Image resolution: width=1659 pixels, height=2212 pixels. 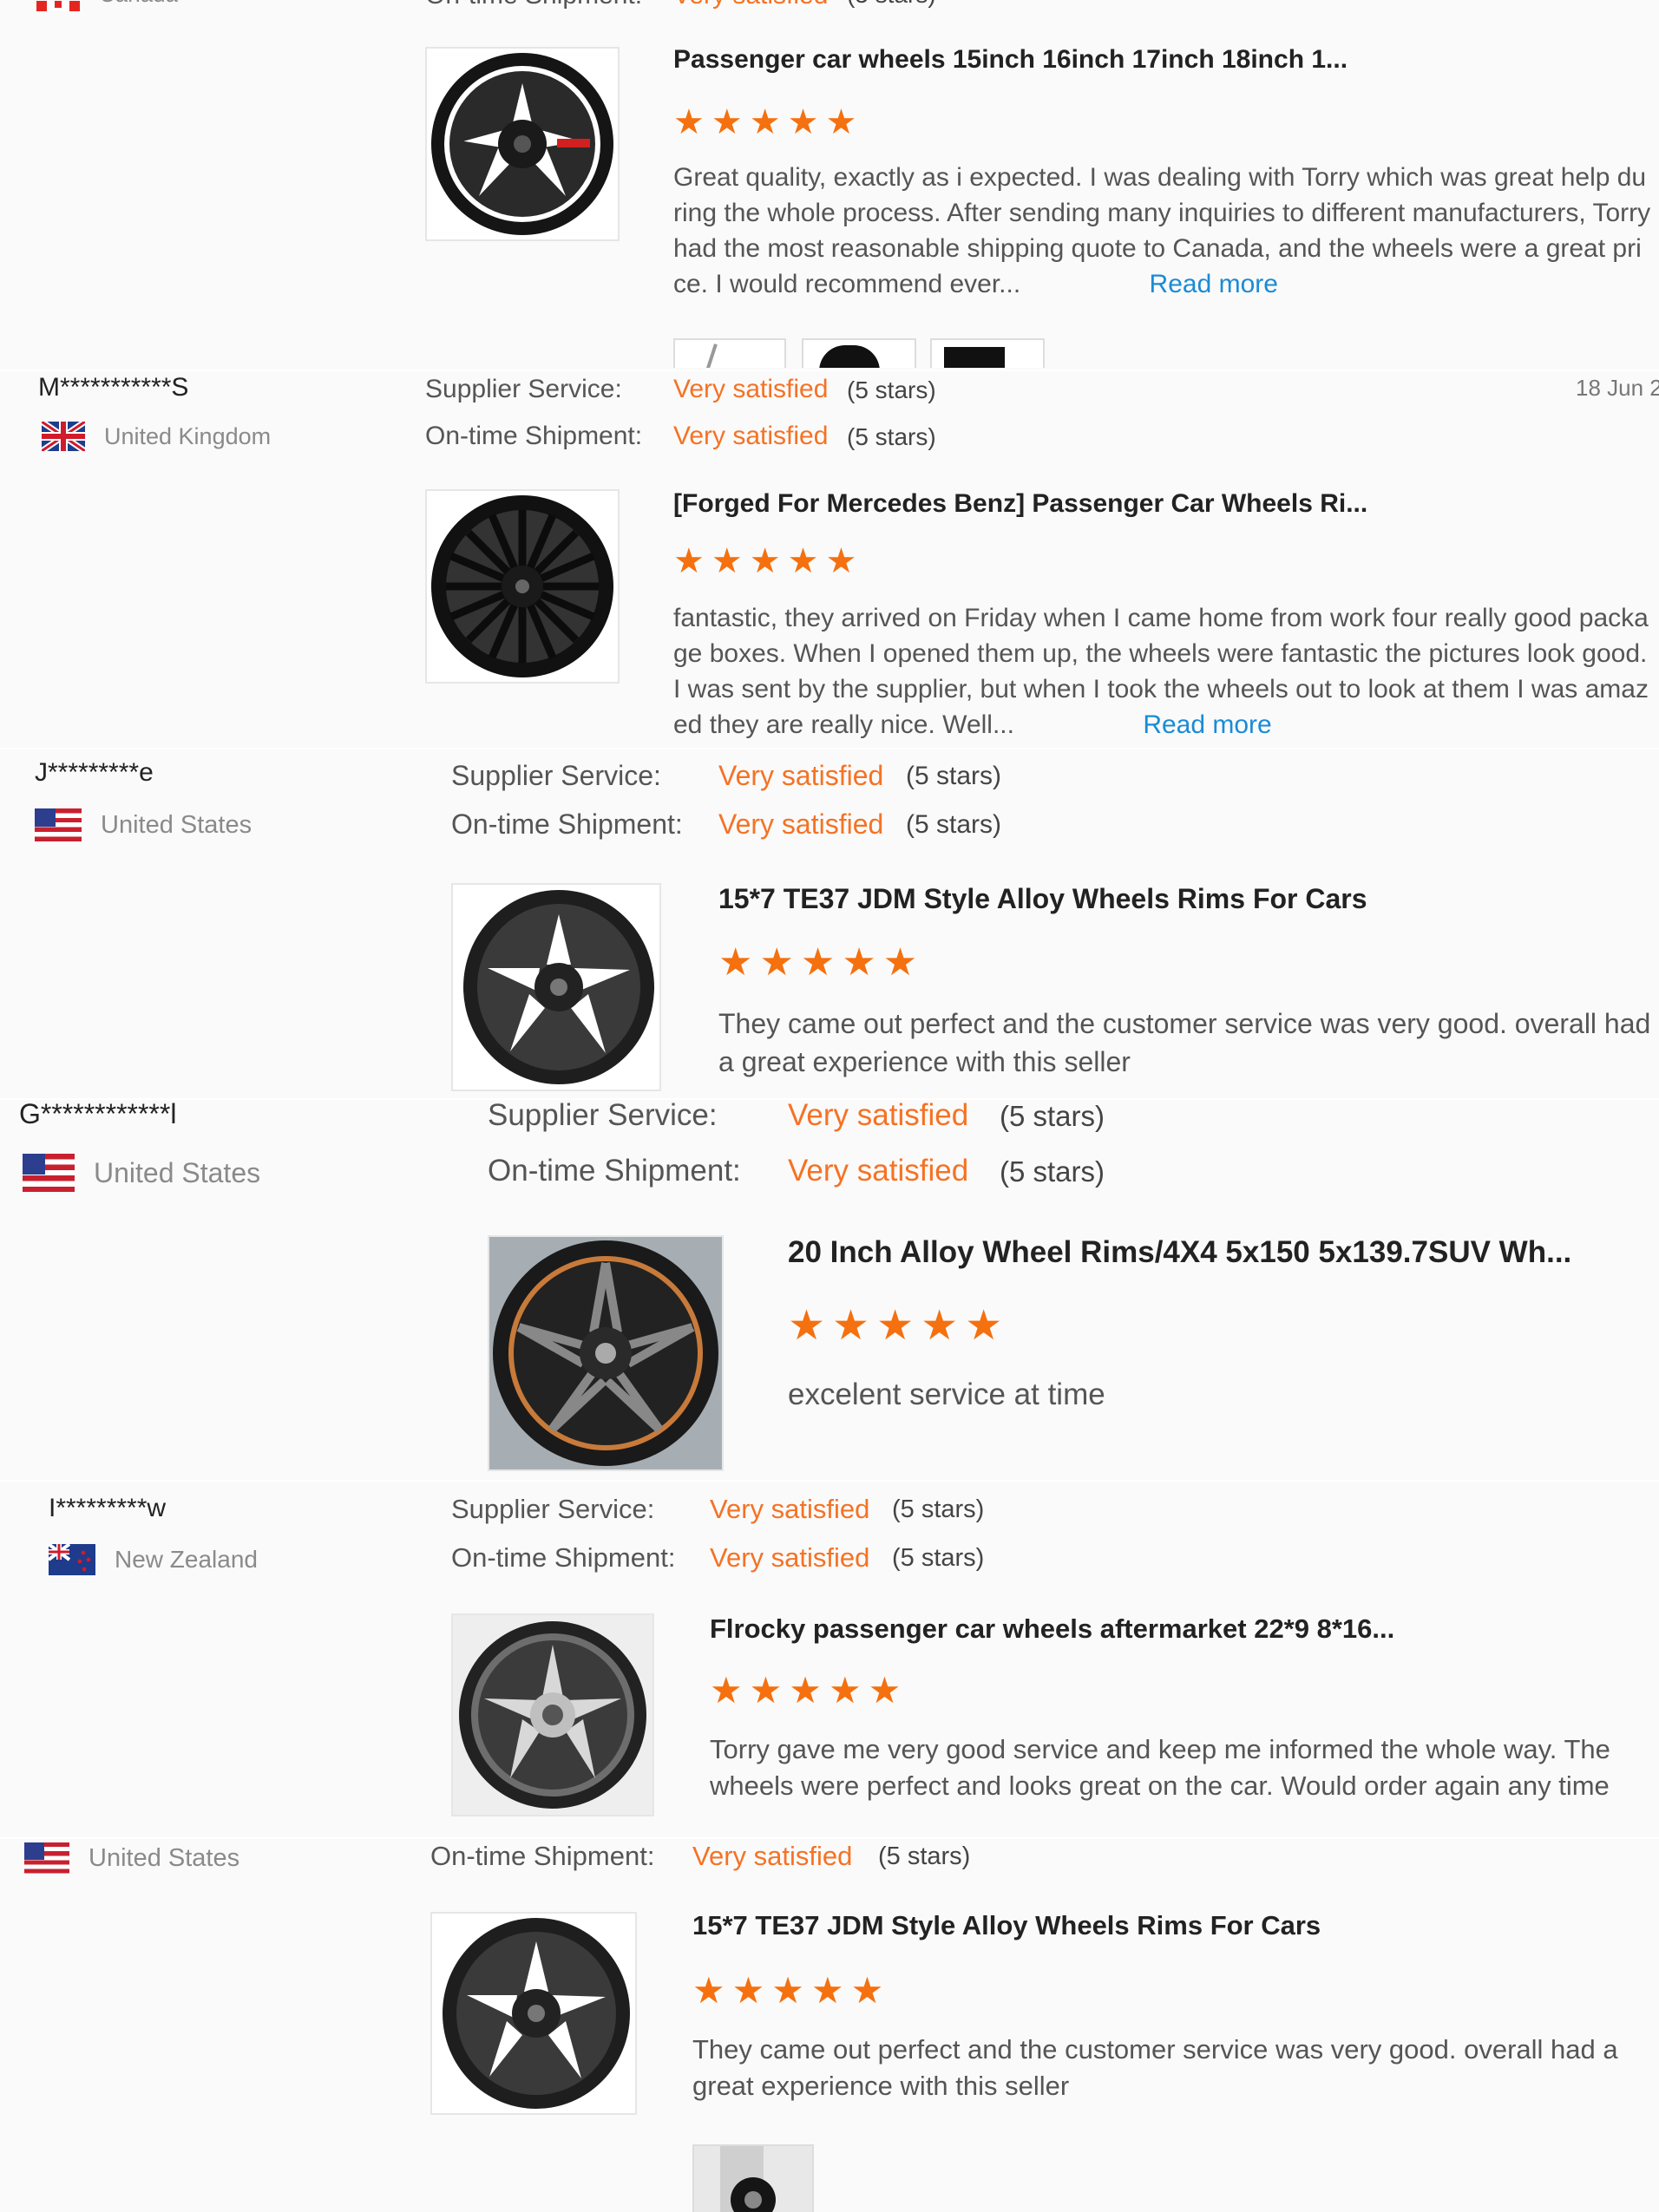 What do you see at coordinates (748, 2179) in the screenshot?
I see `wheel-photo-icon` at bounding box center [748, 2179].